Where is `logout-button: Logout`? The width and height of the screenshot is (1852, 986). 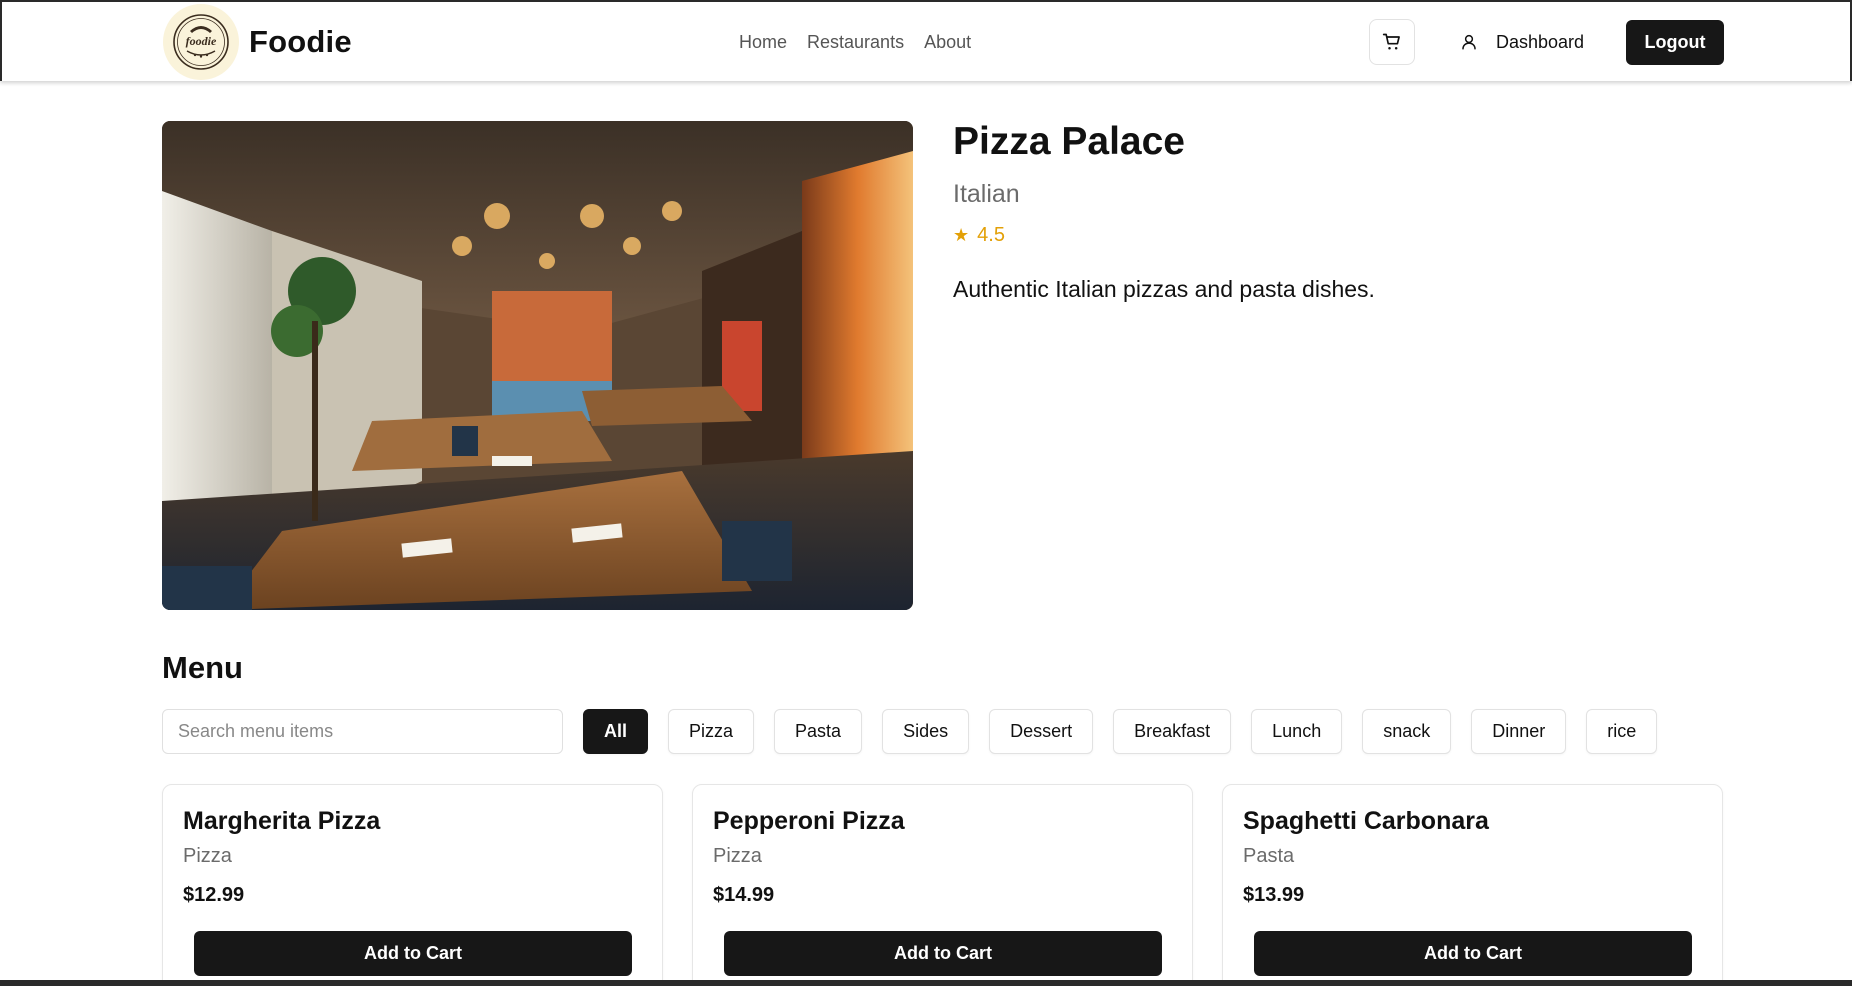
logout-button: Logout is located at coordinates (1675, 42).